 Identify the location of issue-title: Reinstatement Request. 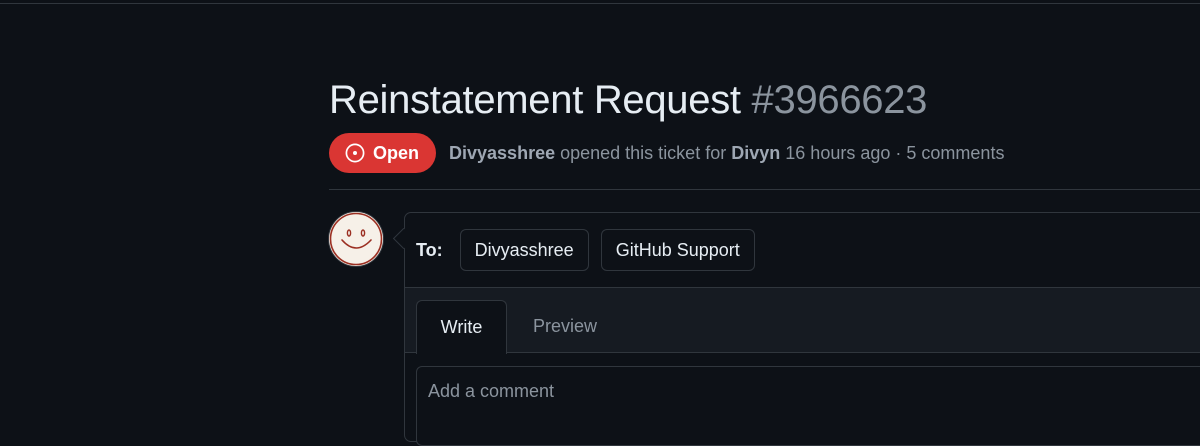
(535, 100).